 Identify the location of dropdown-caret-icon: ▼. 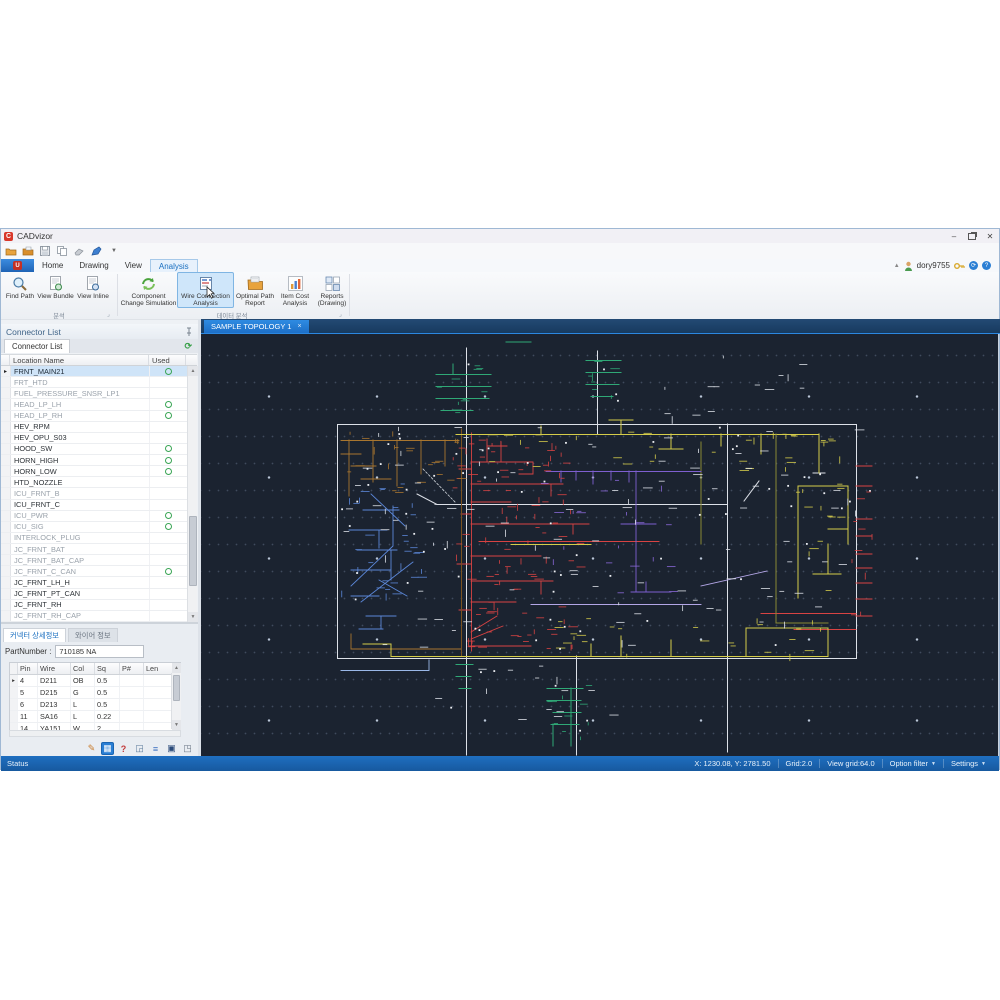
(114, 251).